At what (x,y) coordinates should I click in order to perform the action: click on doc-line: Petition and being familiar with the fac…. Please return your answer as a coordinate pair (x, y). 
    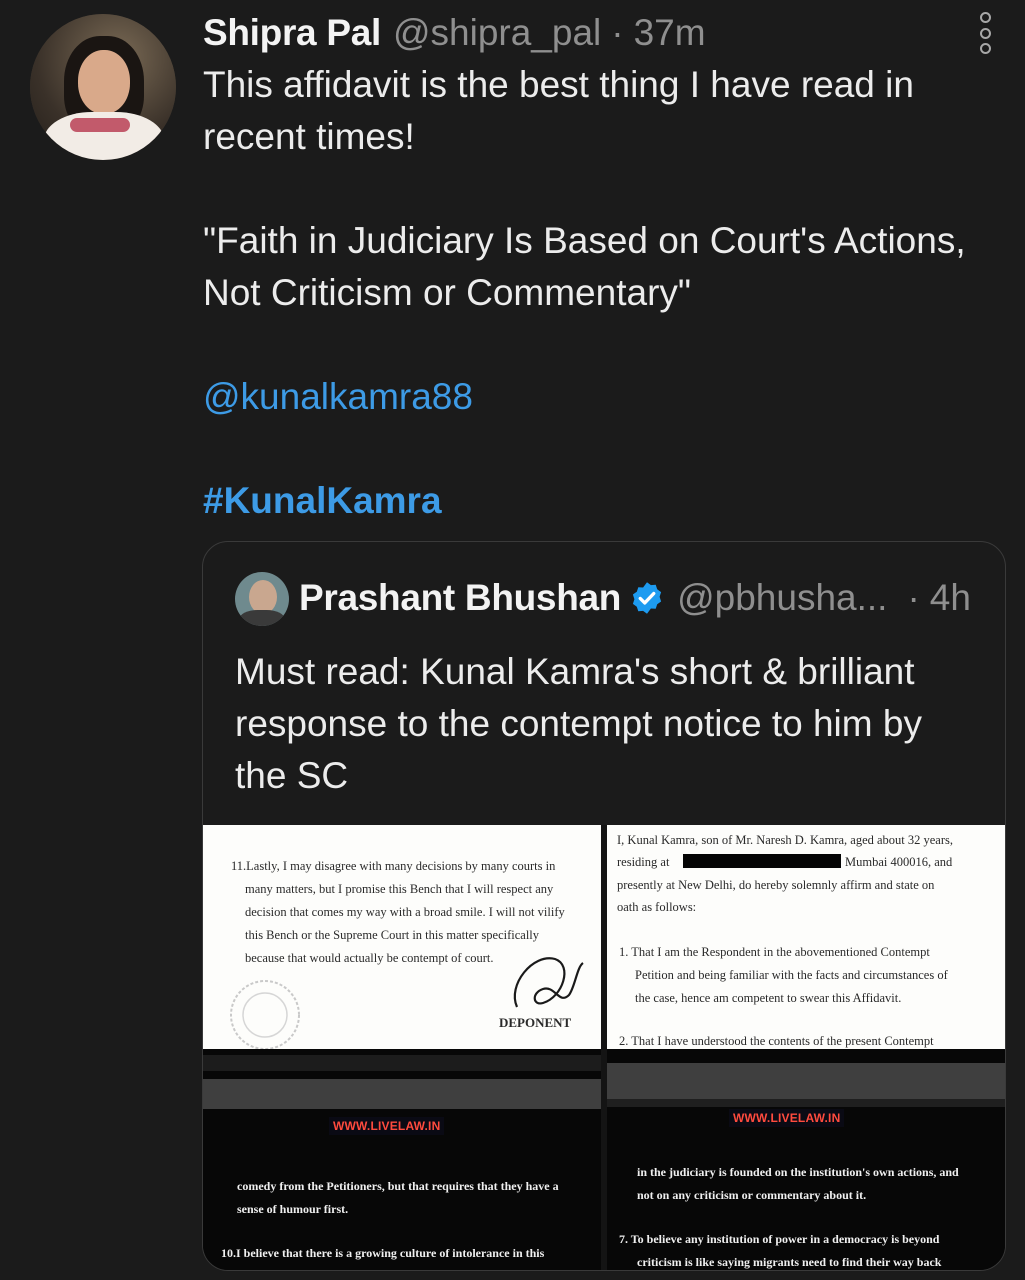
    Looking at the image, I should click on (791, 975).